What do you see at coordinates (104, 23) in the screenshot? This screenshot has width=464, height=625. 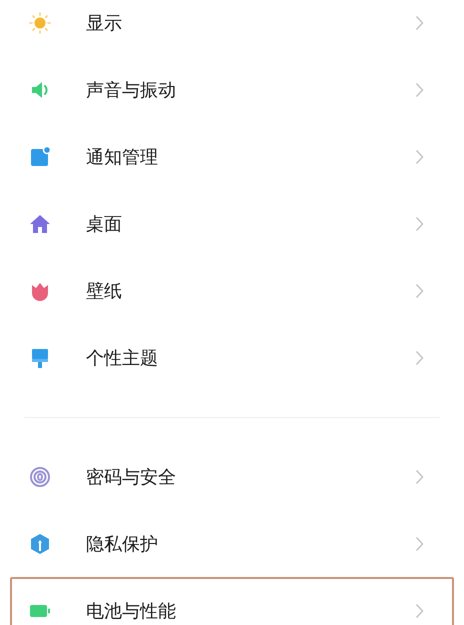 I see `item-label: 显示` at bounding box center [104, 23].